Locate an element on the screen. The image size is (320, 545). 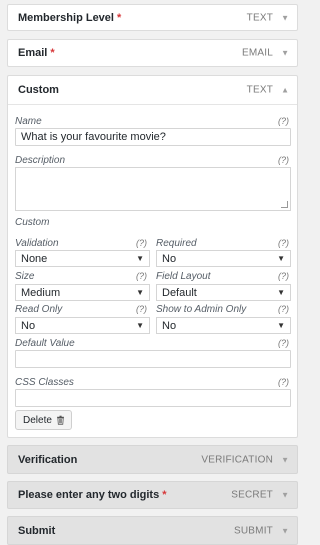
field-layout-label: Field Layout is located at coordinates (183, 276).